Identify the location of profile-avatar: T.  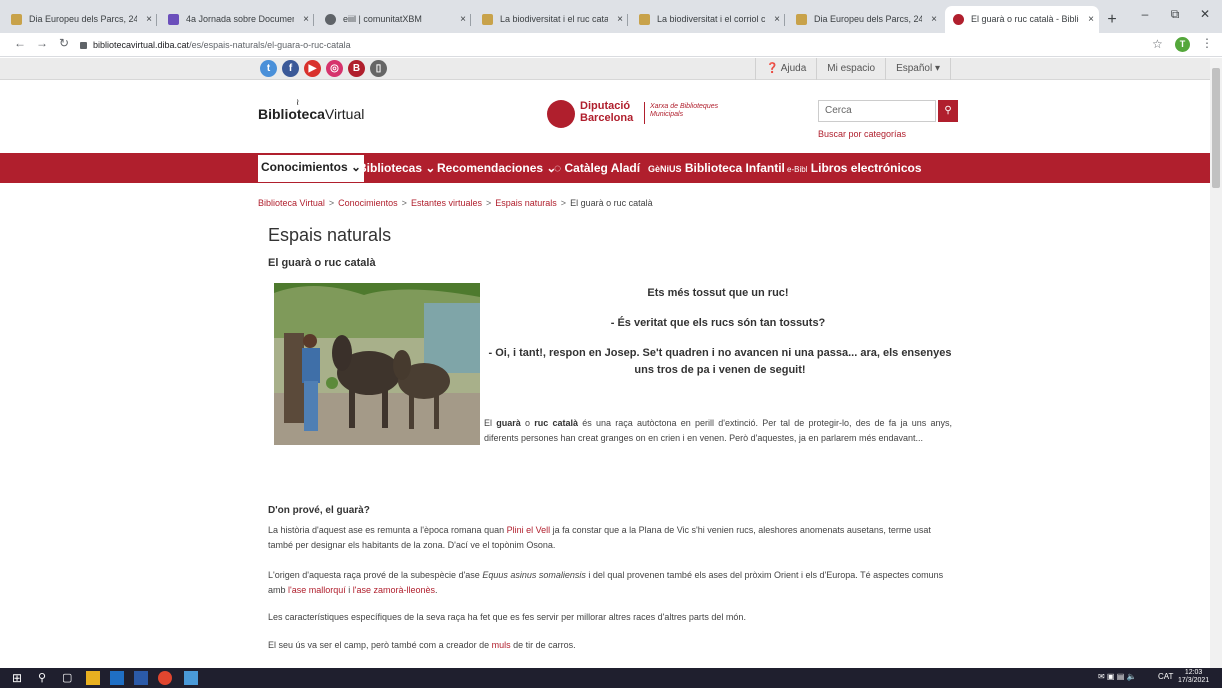
(1182, 44).